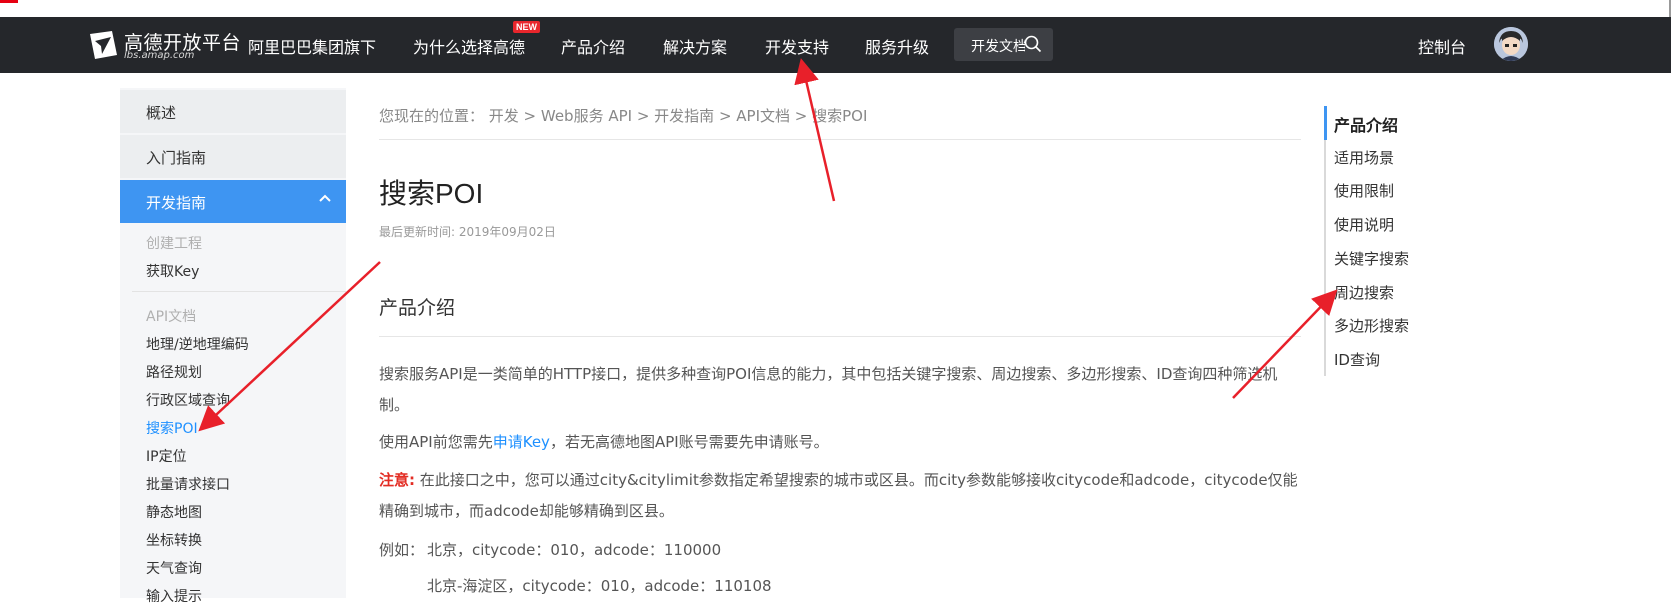 The width and height of the screenshot is (1671, 606). What do you see at coordinates (171, 317) in the screenshot?
I see `sidebar-group-api-docs: API文档` at bounding box center [171, 317].